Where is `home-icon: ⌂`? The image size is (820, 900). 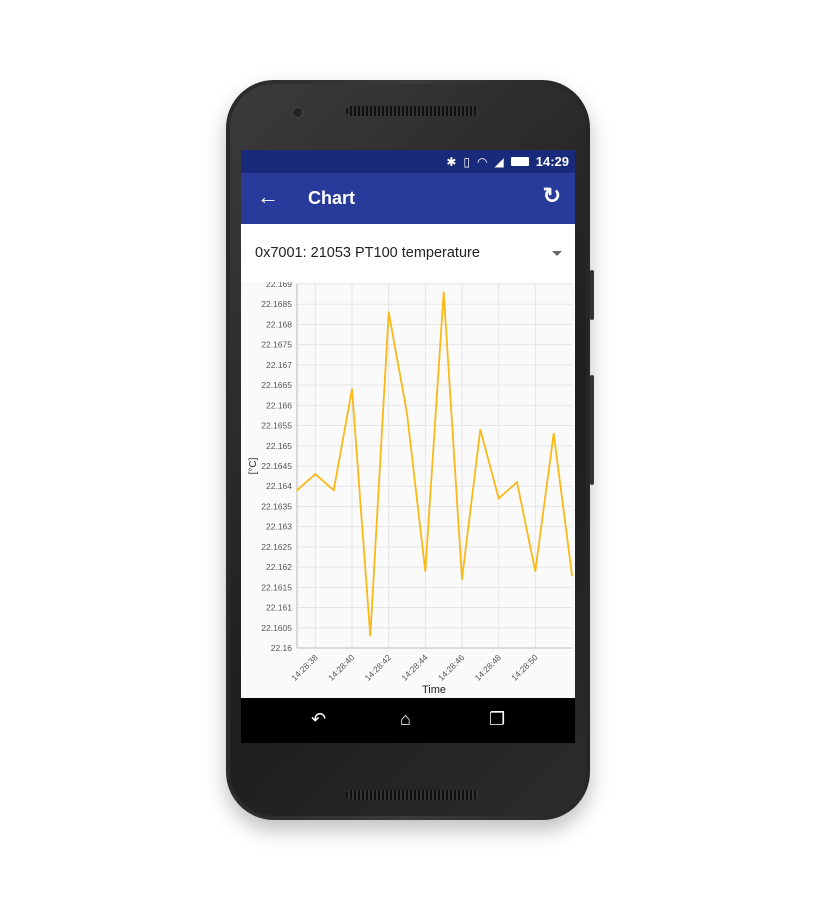
home-icon: ⌂ is located at coordinates (405, 719).